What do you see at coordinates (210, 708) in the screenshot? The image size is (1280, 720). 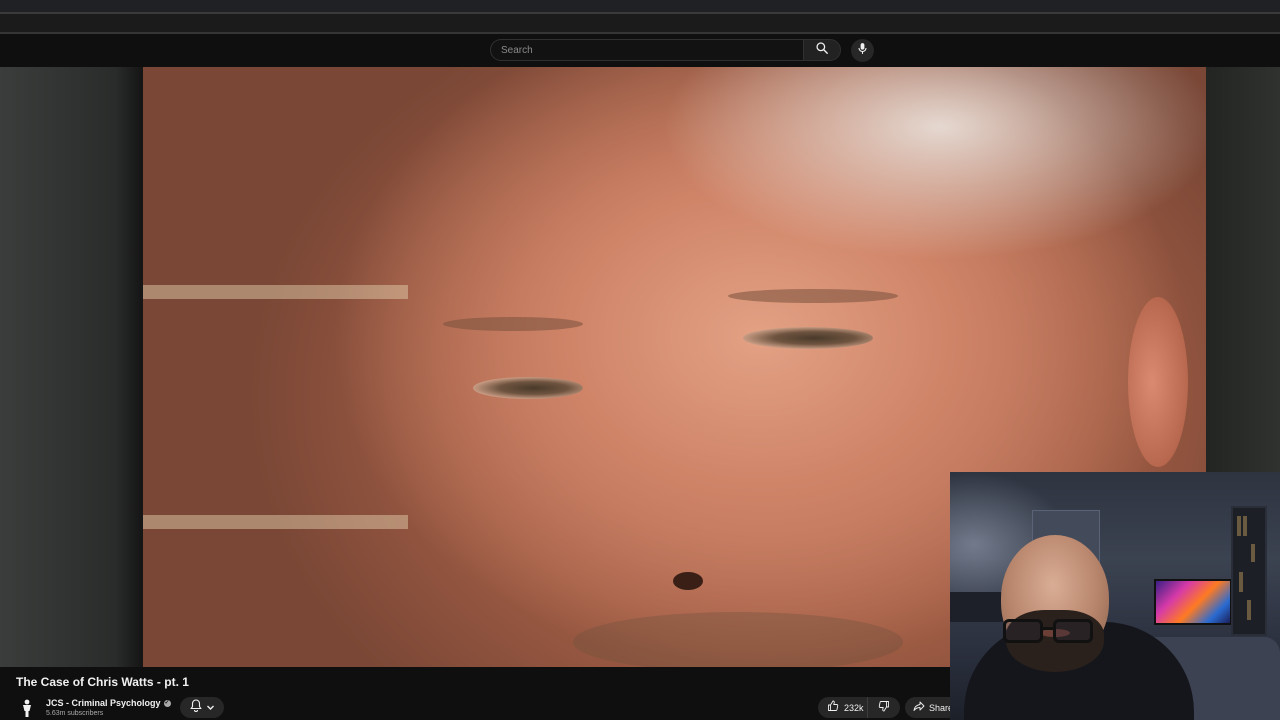 I see `chevron-down-icon` at bounding box center [210, 708].